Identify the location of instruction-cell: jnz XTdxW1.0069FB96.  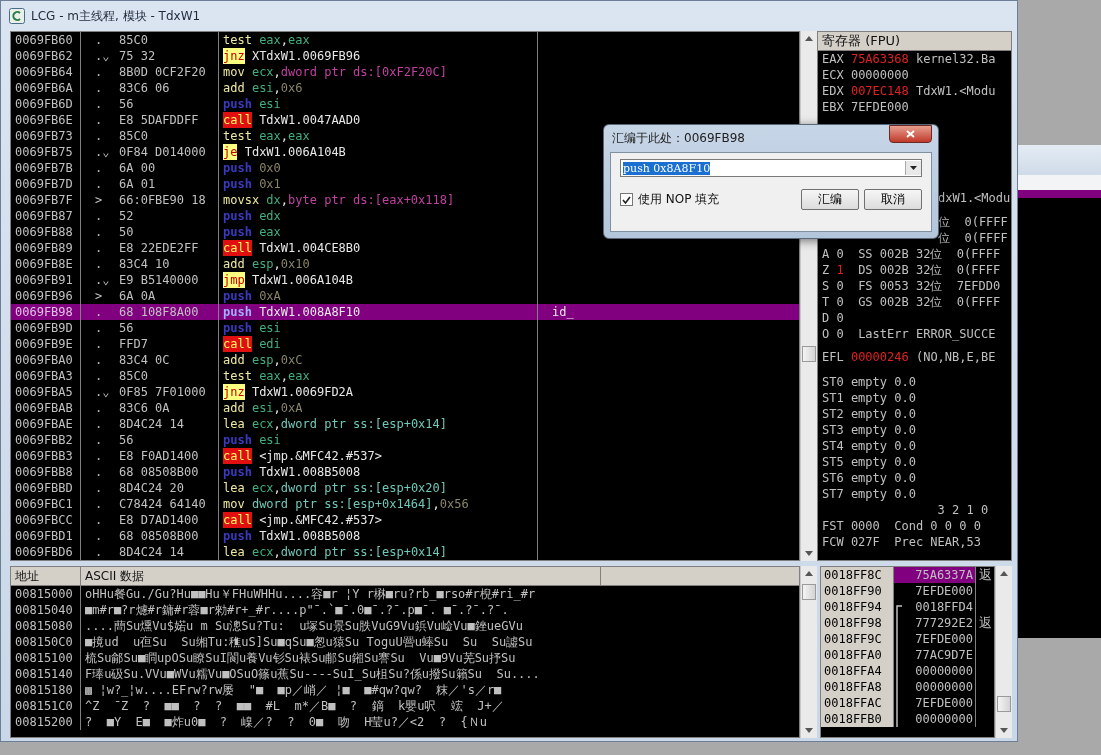
(378, 56).